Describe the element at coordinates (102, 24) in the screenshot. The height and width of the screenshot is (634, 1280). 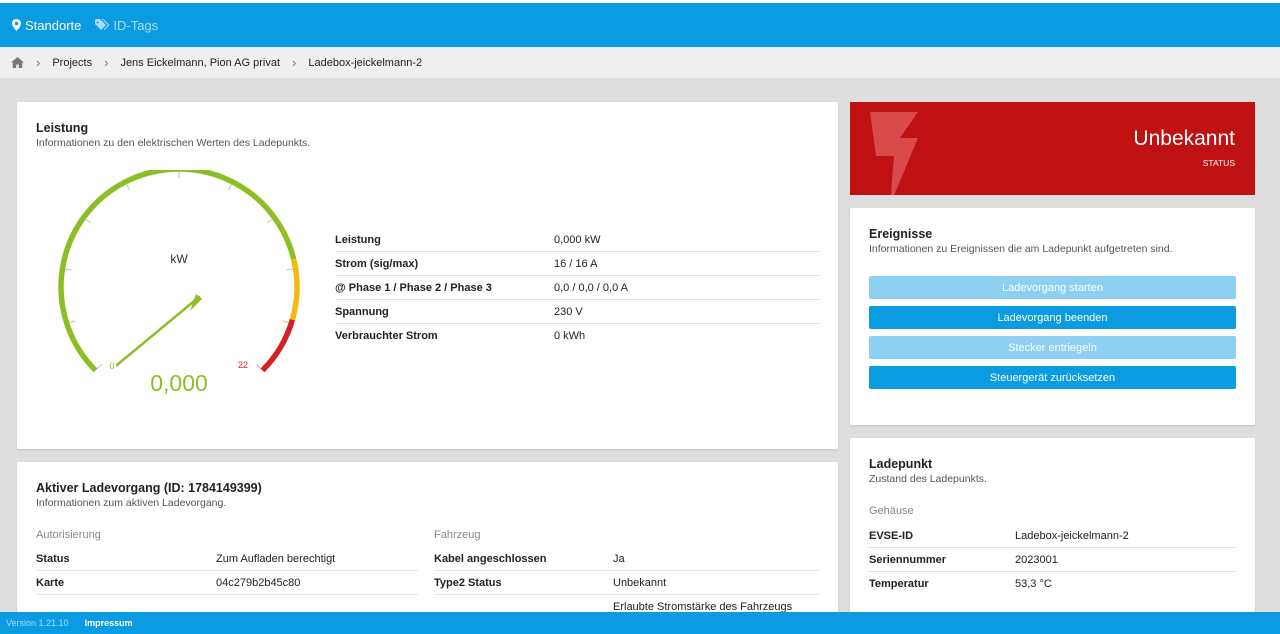
I see `tags-icon` at that location.